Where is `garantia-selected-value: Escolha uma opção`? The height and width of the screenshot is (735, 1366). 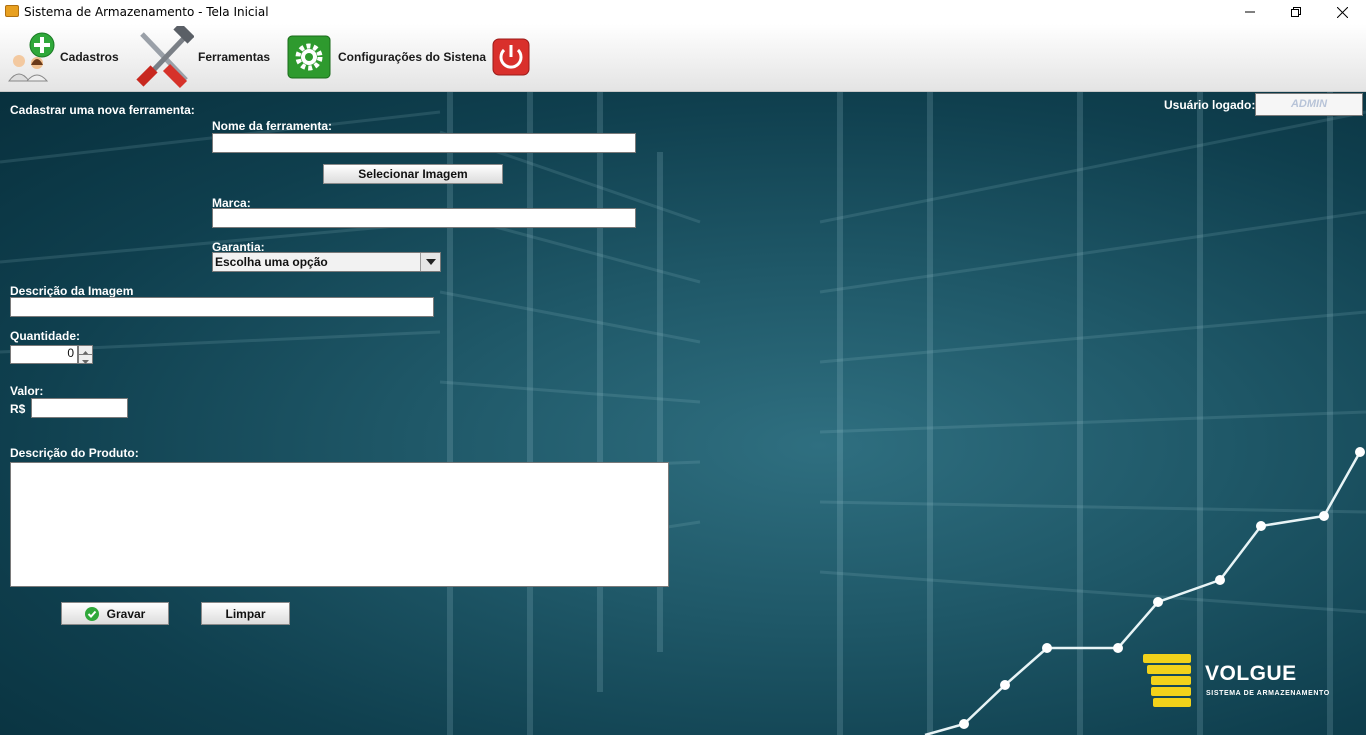 garantia-selected-value: Escolha uma opção is located at coordinates (271, 262).